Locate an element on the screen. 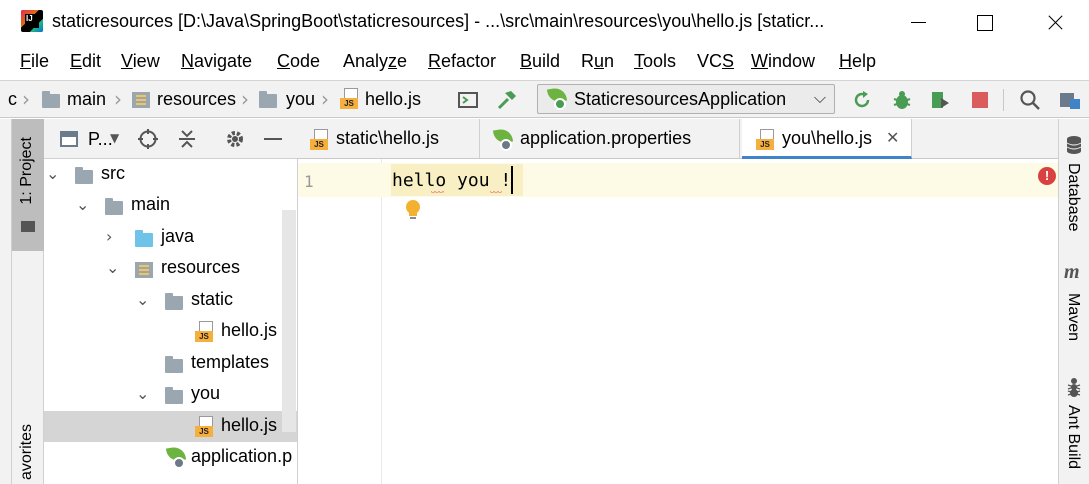  menu-tools: Tools is located at coordinates (655, 61).